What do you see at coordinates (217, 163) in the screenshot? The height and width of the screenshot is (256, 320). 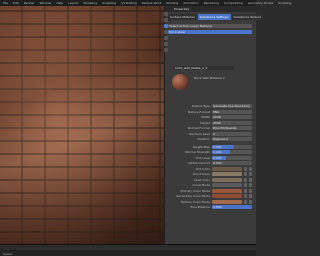 I see `slider-value: 0.000` at bounding box center [217, 163].